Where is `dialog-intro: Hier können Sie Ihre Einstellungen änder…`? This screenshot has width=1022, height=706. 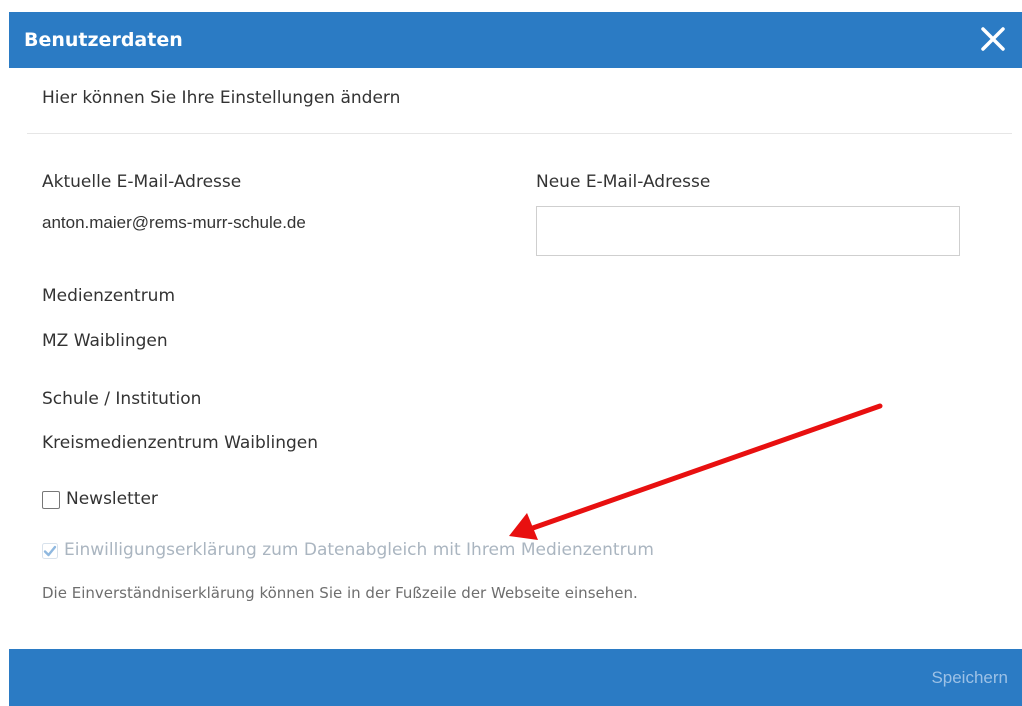
dialog-intro: Hier können Sie Ihre Einstellungen änder… is located at coordinates (221, 98).